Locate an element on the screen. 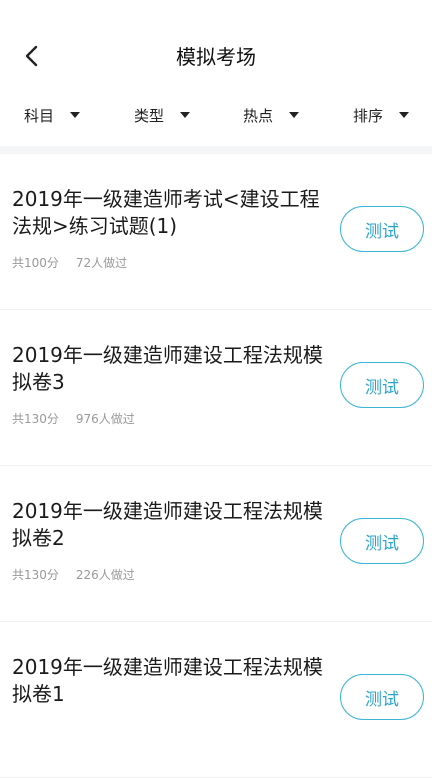  filter-sort: 排序 is located at coordinates (381, 115).